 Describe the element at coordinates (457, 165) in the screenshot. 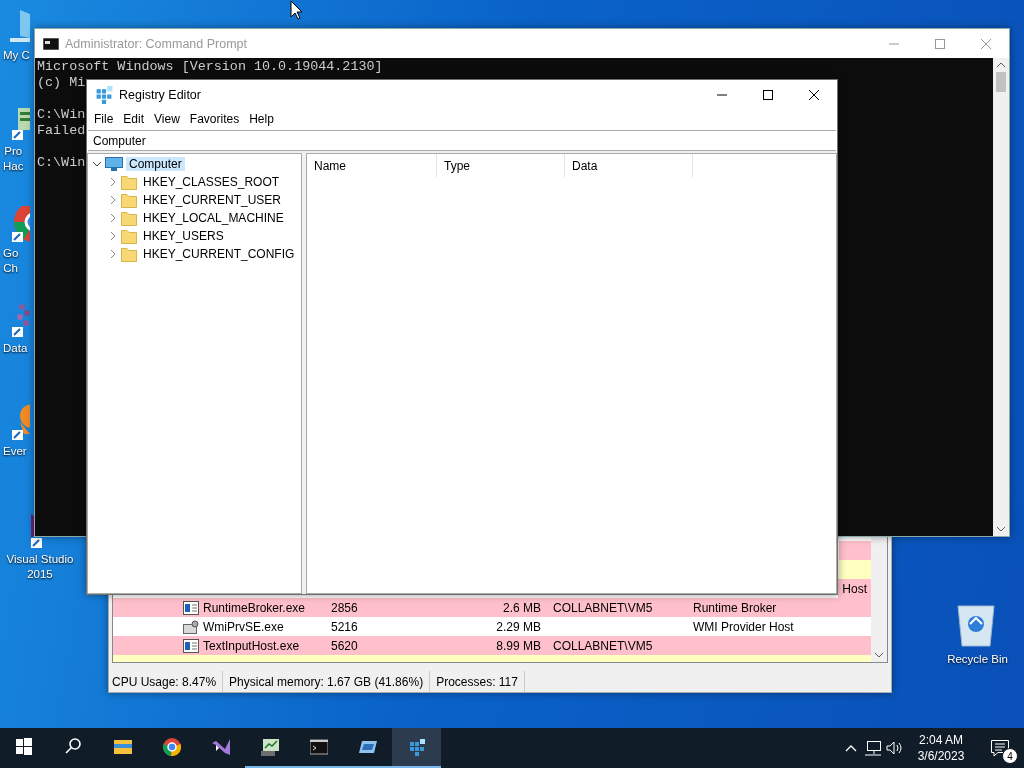

I see `column-header: Type` at that location.